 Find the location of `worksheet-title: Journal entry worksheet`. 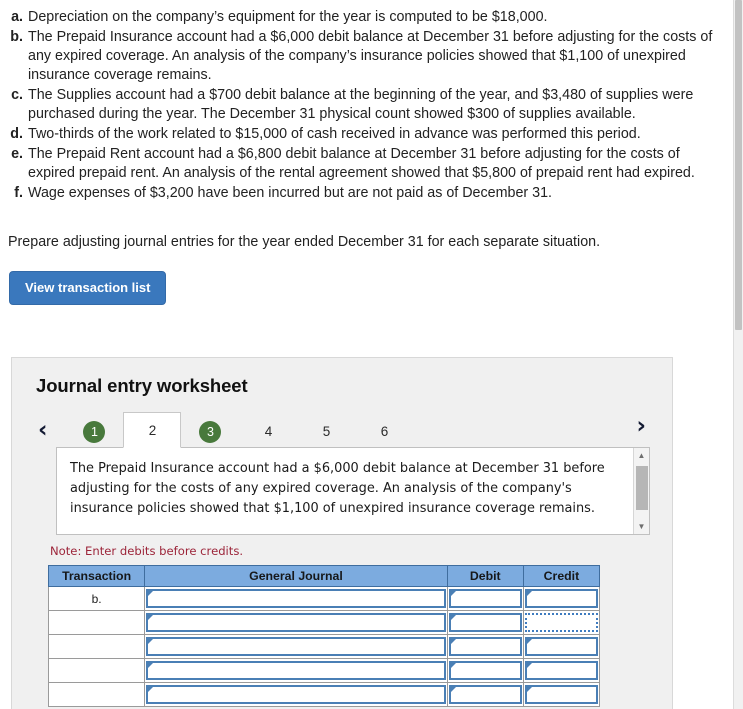

worksheet-title: Journal entry worksheet is located at coordinates (142, 385).